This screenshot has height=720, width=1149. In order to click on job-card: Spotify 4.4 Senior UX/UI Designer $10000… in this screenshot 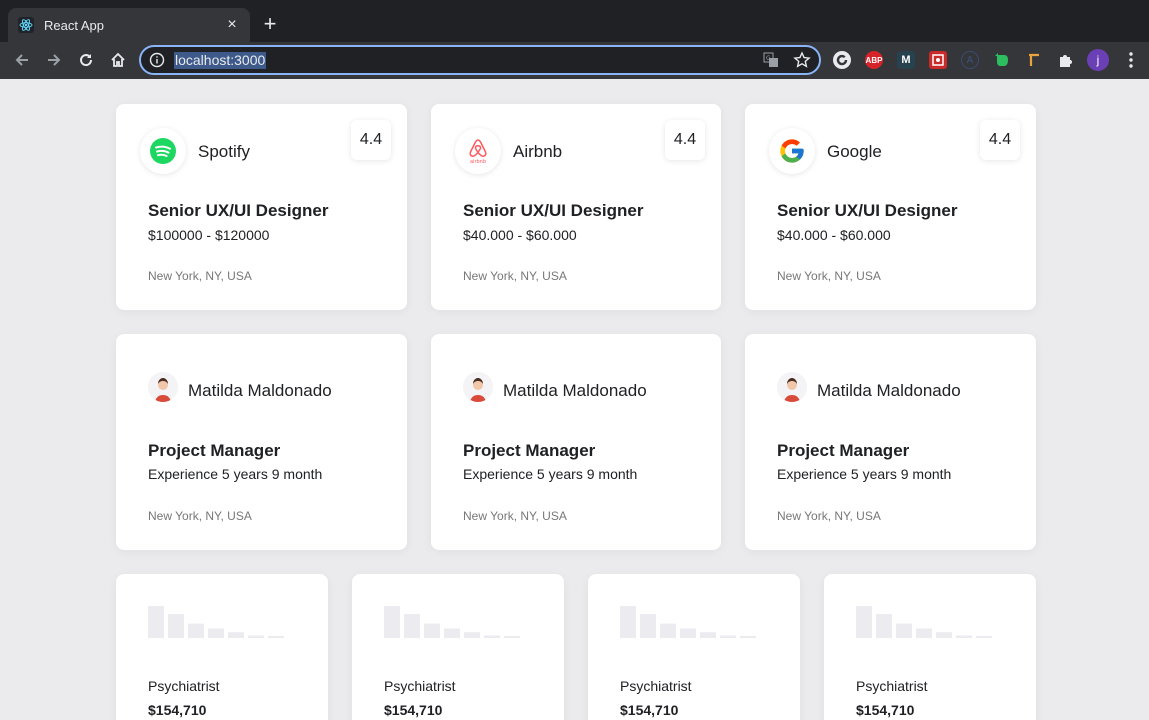, I will do `click(261, 207)`.